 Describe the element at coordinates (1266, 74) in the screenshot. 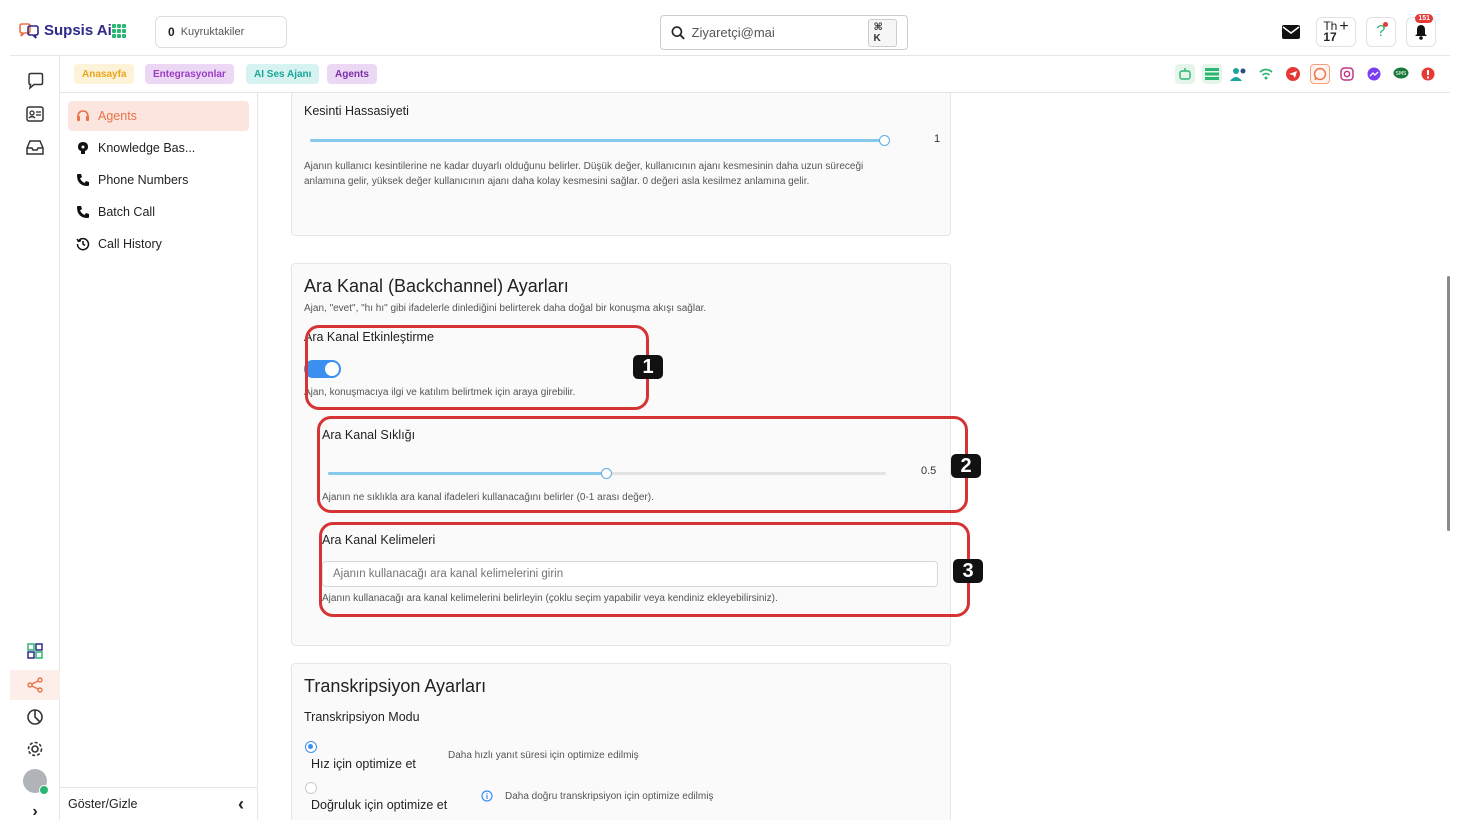

I see `wifi-icon` at that location.